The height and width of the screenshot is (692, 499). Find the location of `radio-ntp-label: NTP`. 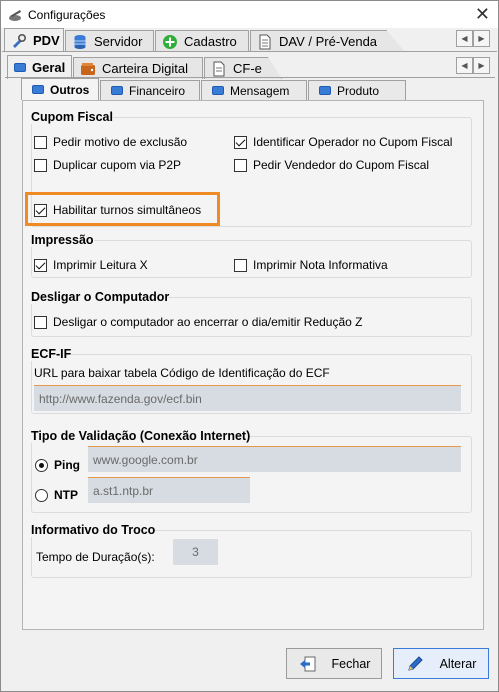

radio-ntp-label: NTP is located at coordinates (66, 495).